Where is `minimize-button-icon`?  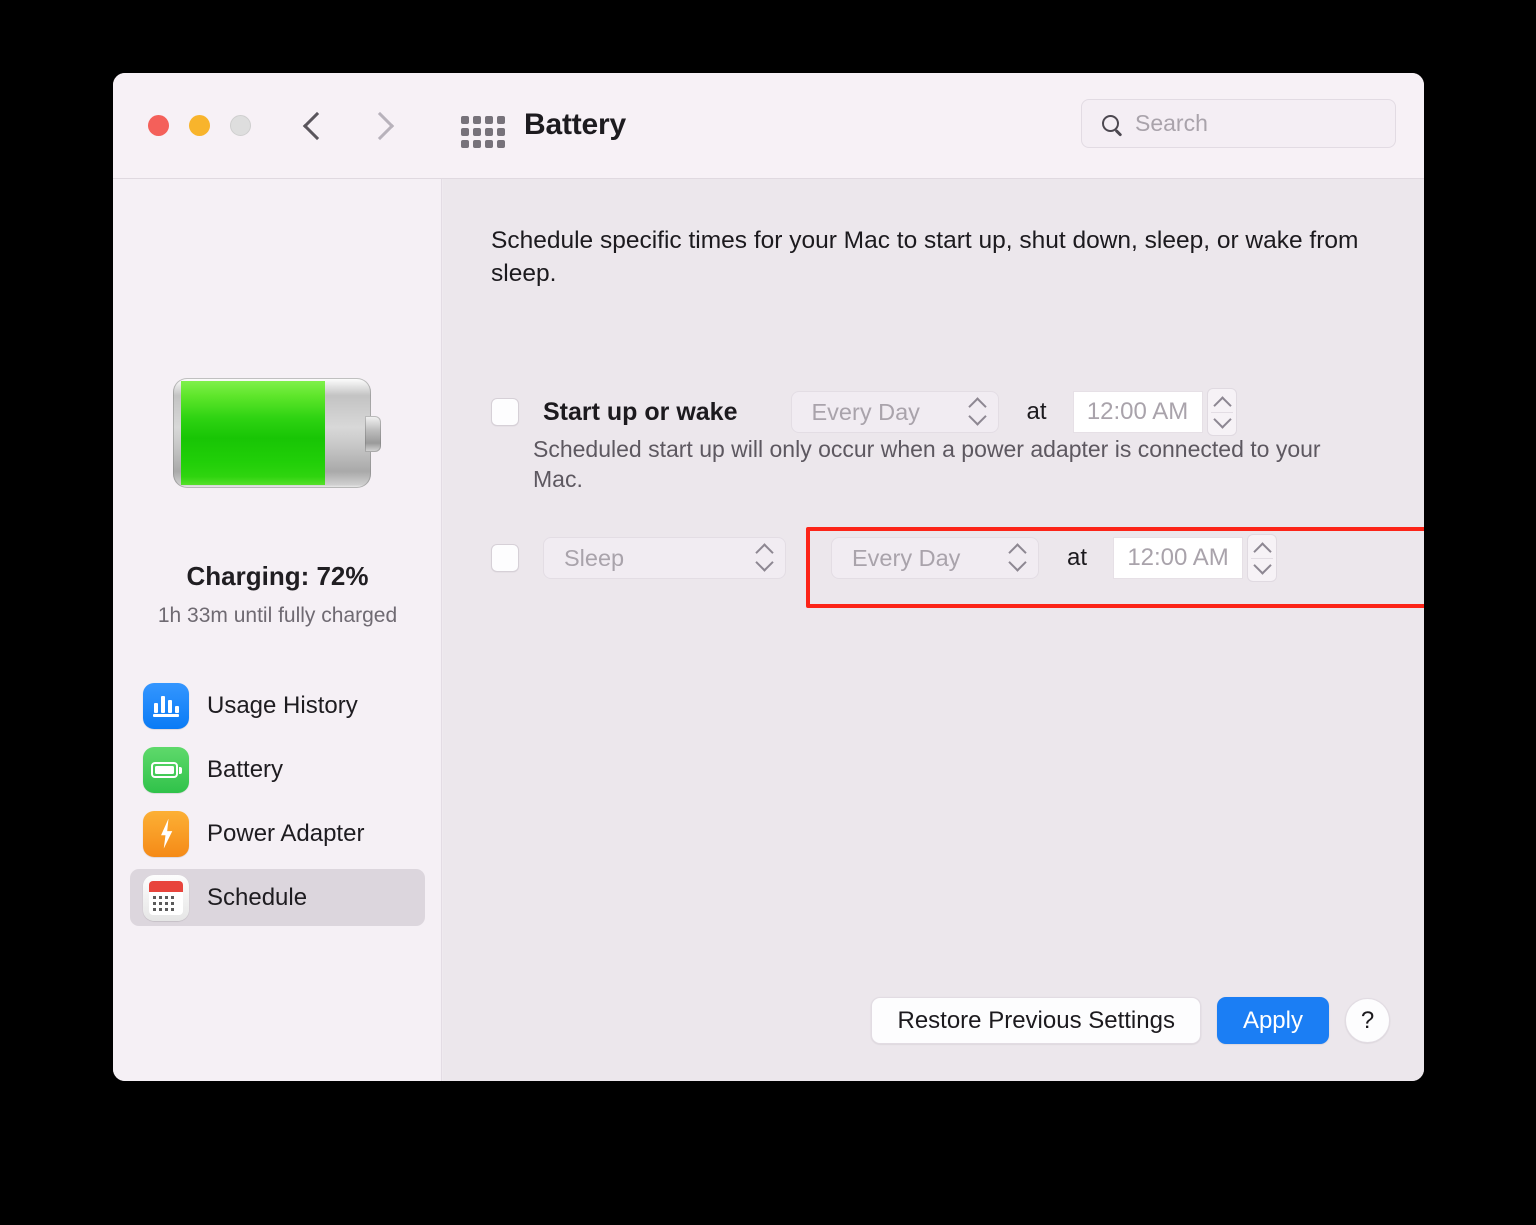
minimize-button-icon is located at coordinates (199, 125).